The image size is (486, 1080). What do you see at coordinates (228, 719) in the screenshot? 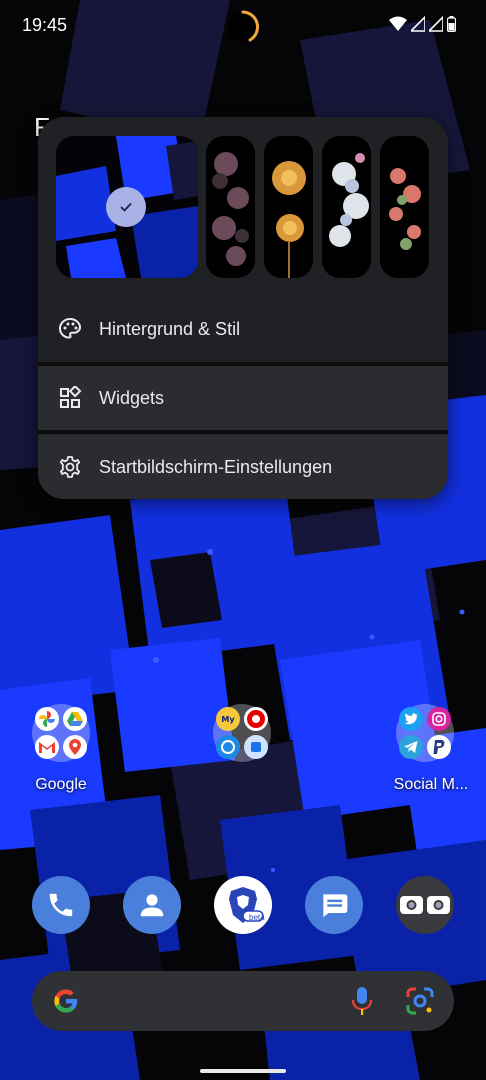
I see `my-app-icon: My` at bounding box center [228, 719].